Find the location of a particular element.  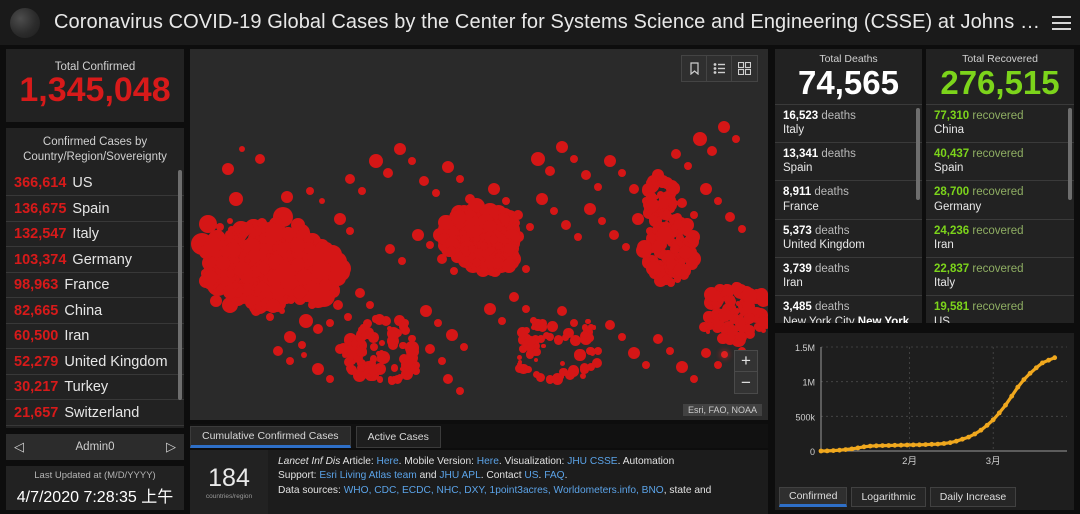

admin-level-selector: ◁ Admin0 ▷ is located at coordinates (95, 447).